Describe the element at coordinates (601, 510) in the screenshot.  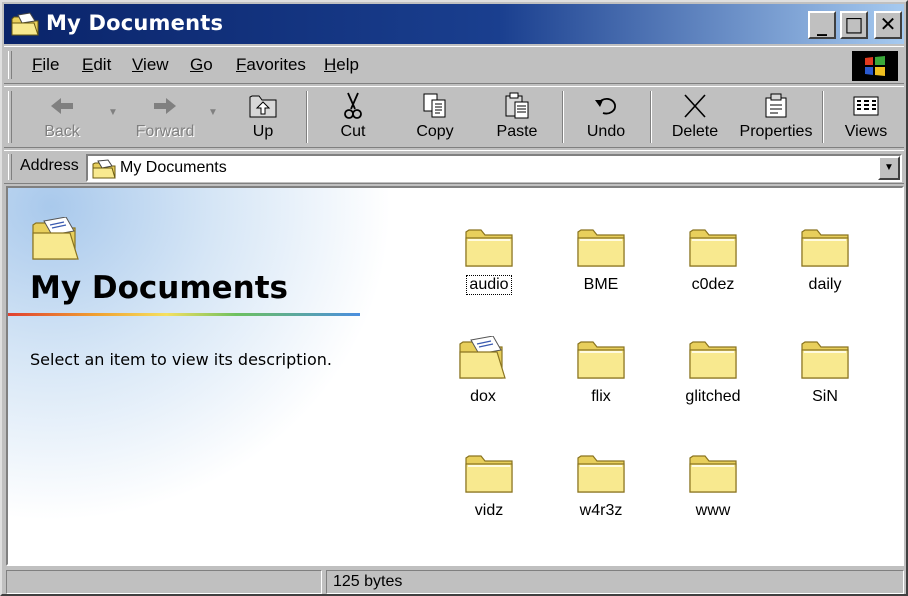
I see `folder-name: w4r3z` at that location.